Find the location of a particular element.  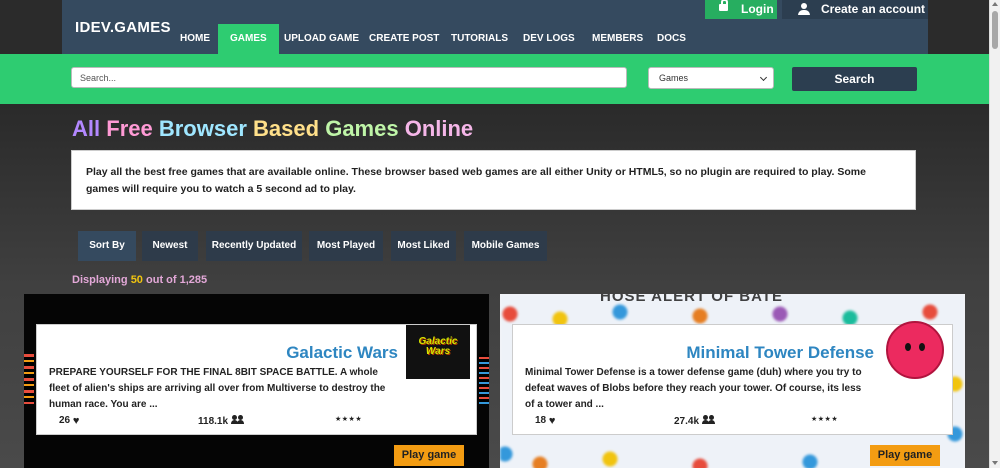

scroll-up-icon is located at coordinates (995, 4).